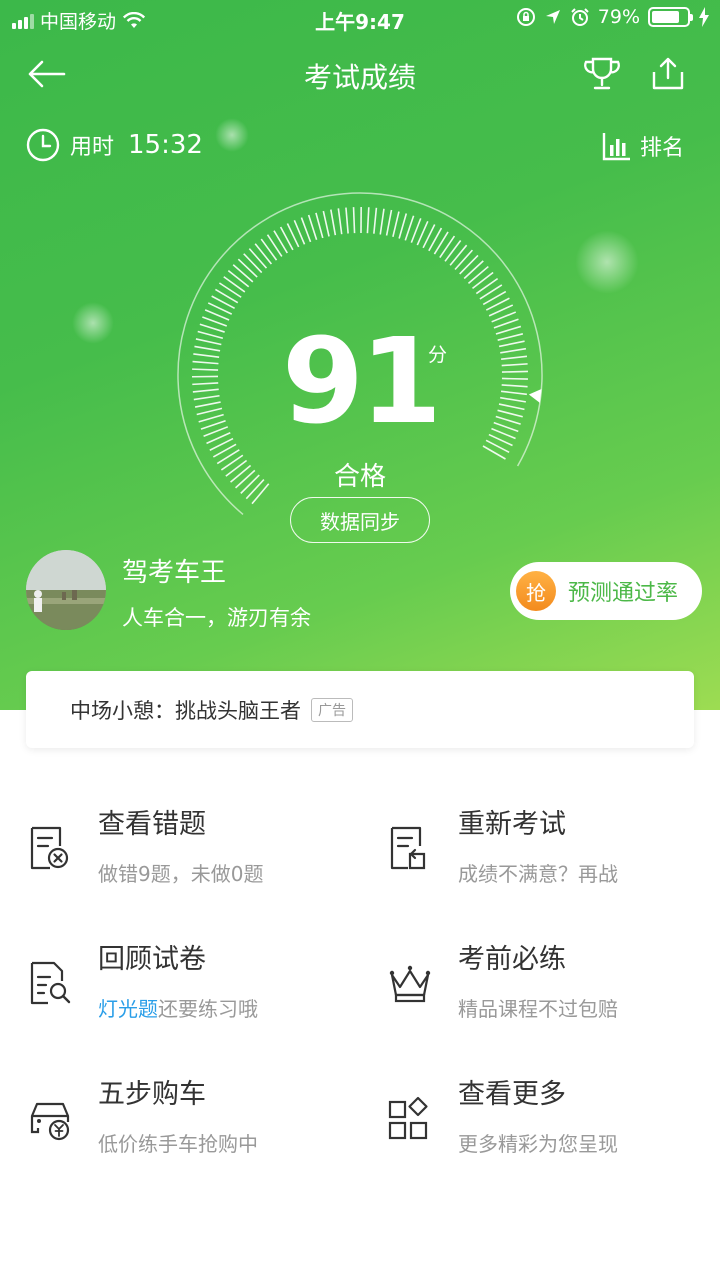  Describe the element at coordinates (359, 477) in the screenshot. I see `pass-status: 合格` at that location.